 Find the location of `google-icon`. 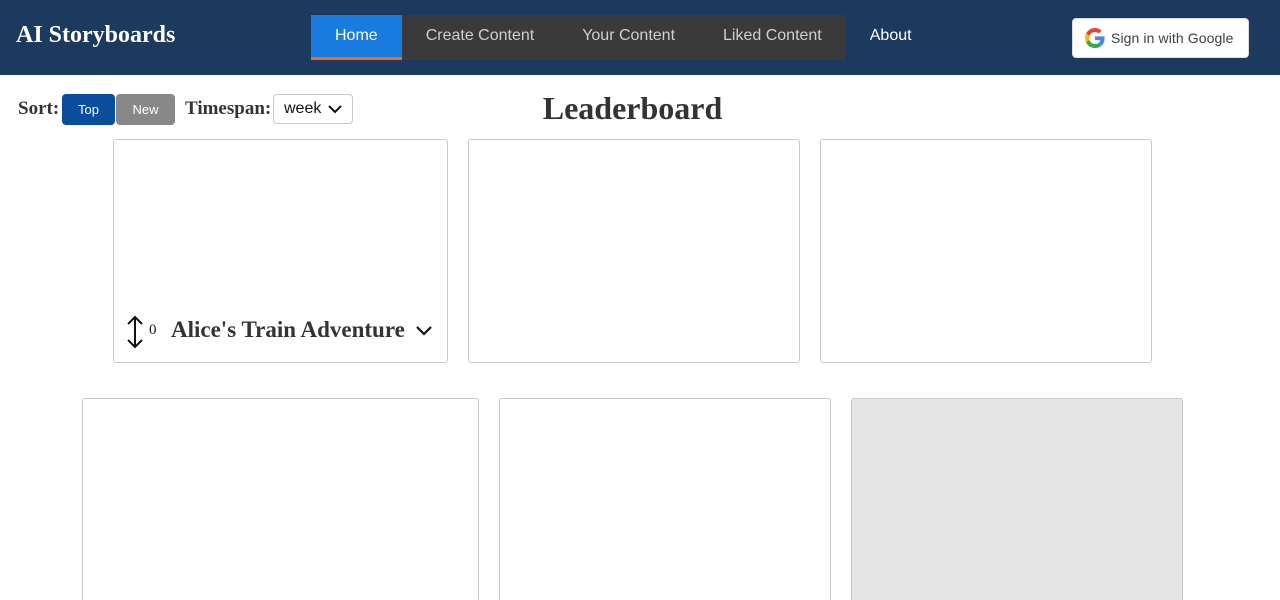

google-icon is located at coordinates (1095, 38).